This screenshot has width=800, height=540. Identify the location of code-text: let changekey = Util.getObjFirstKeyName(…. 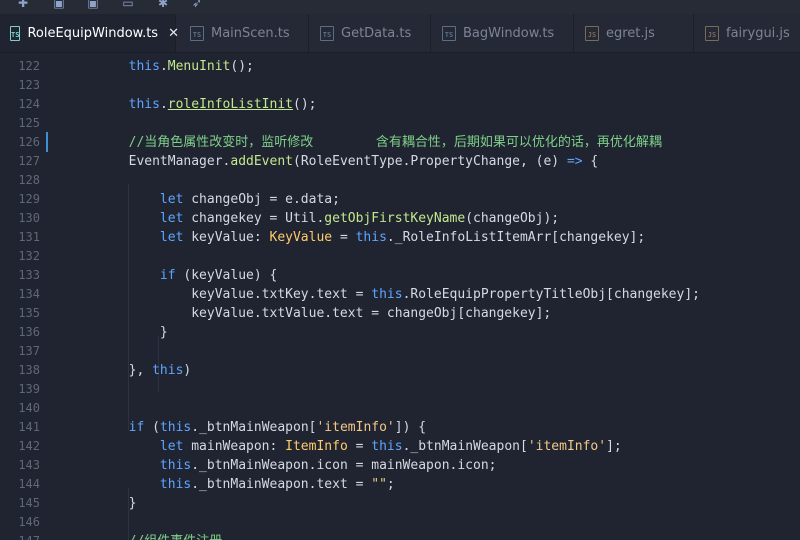
(312, 218).